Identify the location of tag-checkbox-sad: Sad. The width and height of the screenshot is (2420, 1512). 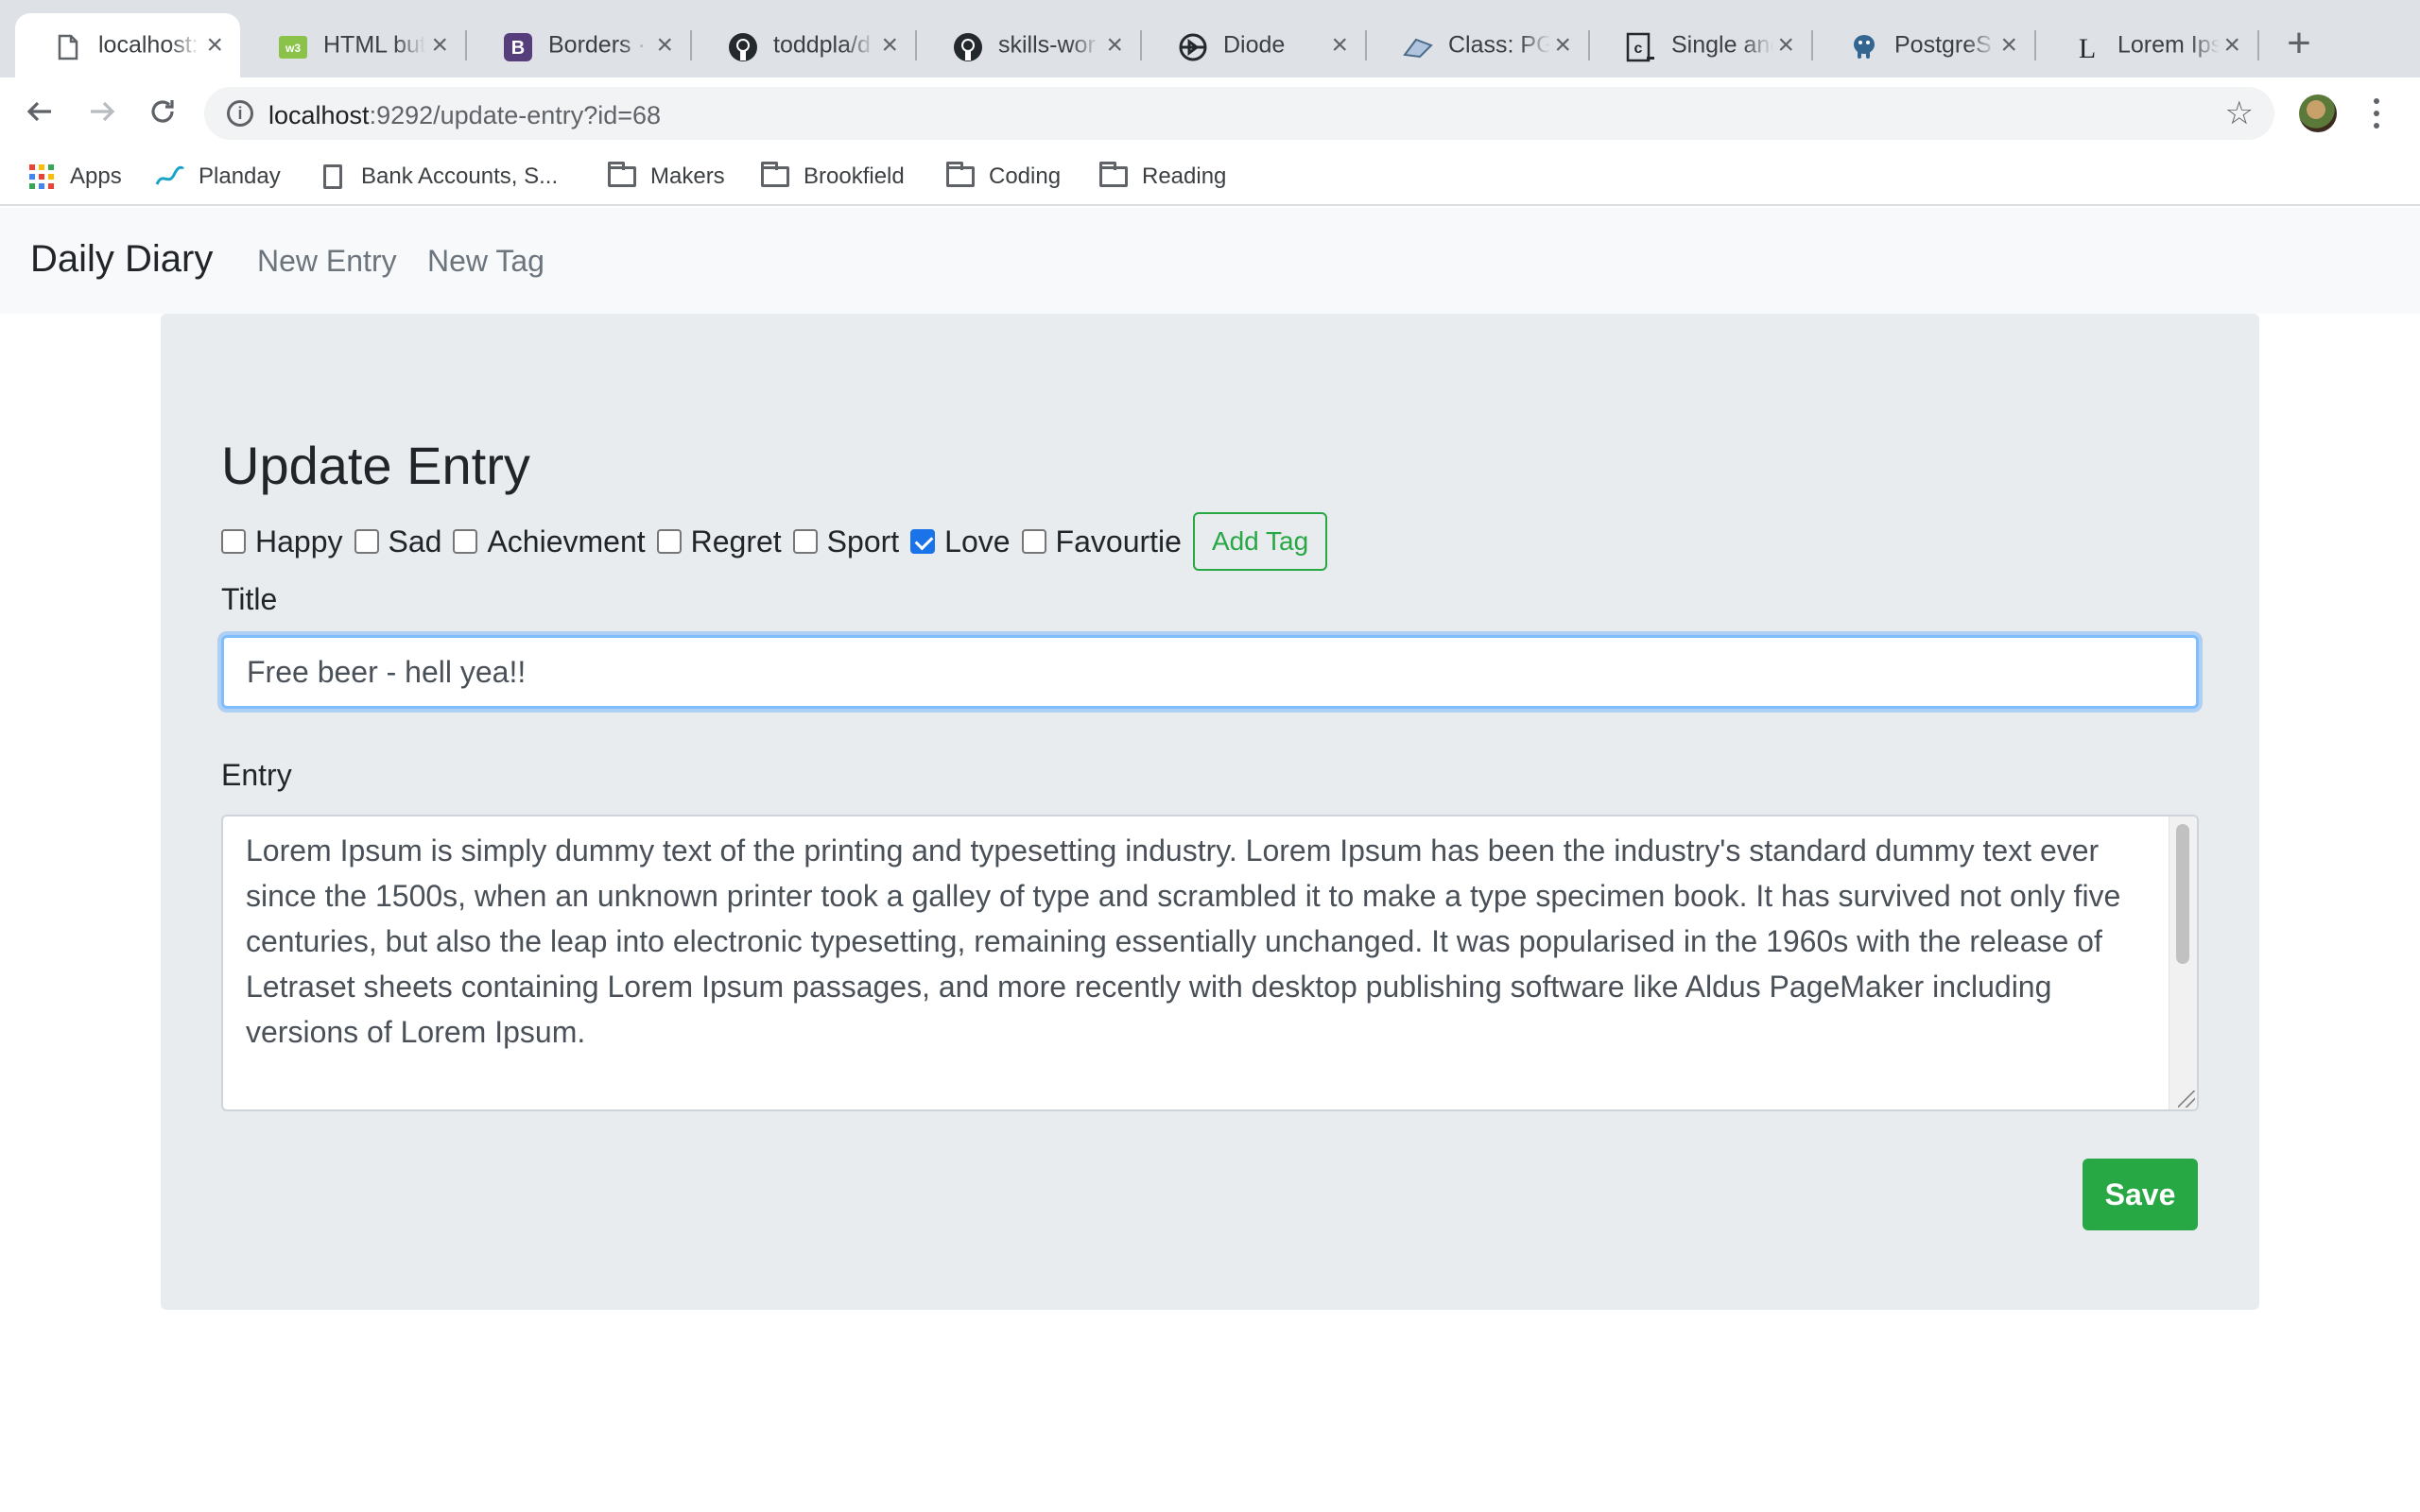
(398, 541).